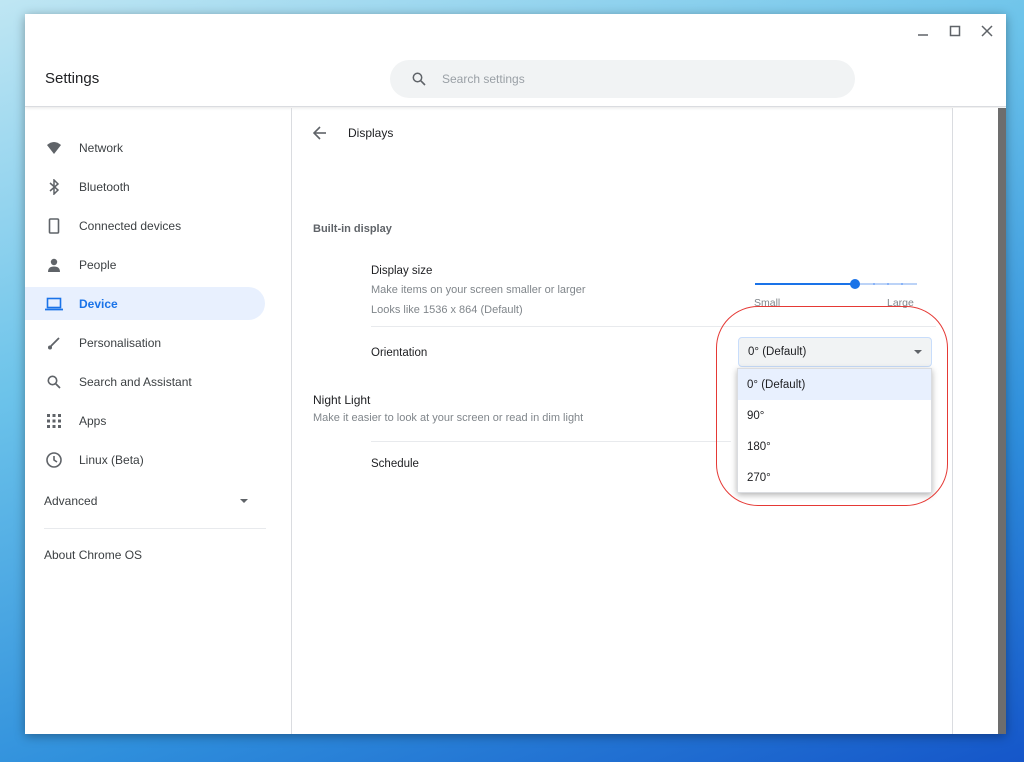  I want to click on bluetooth-icon, so click(52, 187).